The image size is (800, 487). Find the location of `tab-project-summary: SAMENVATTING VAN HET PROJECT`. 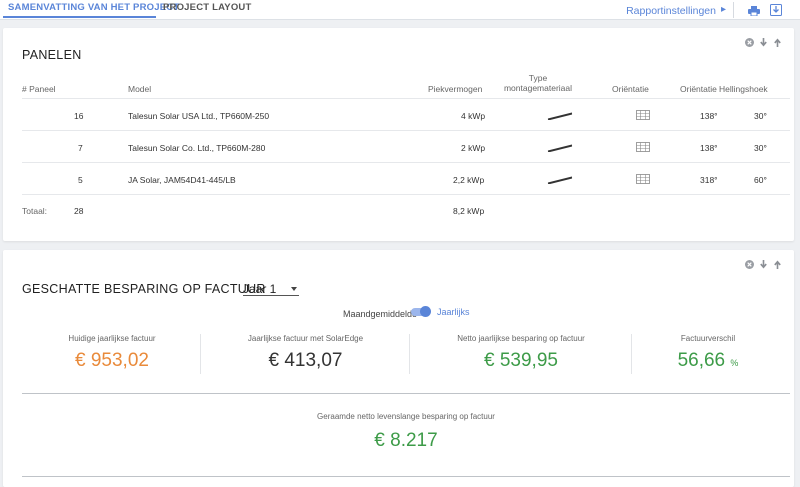

tab-project-summary: SAMENVATTING VAN HET PROJECT is located at coordinates (93, 7).